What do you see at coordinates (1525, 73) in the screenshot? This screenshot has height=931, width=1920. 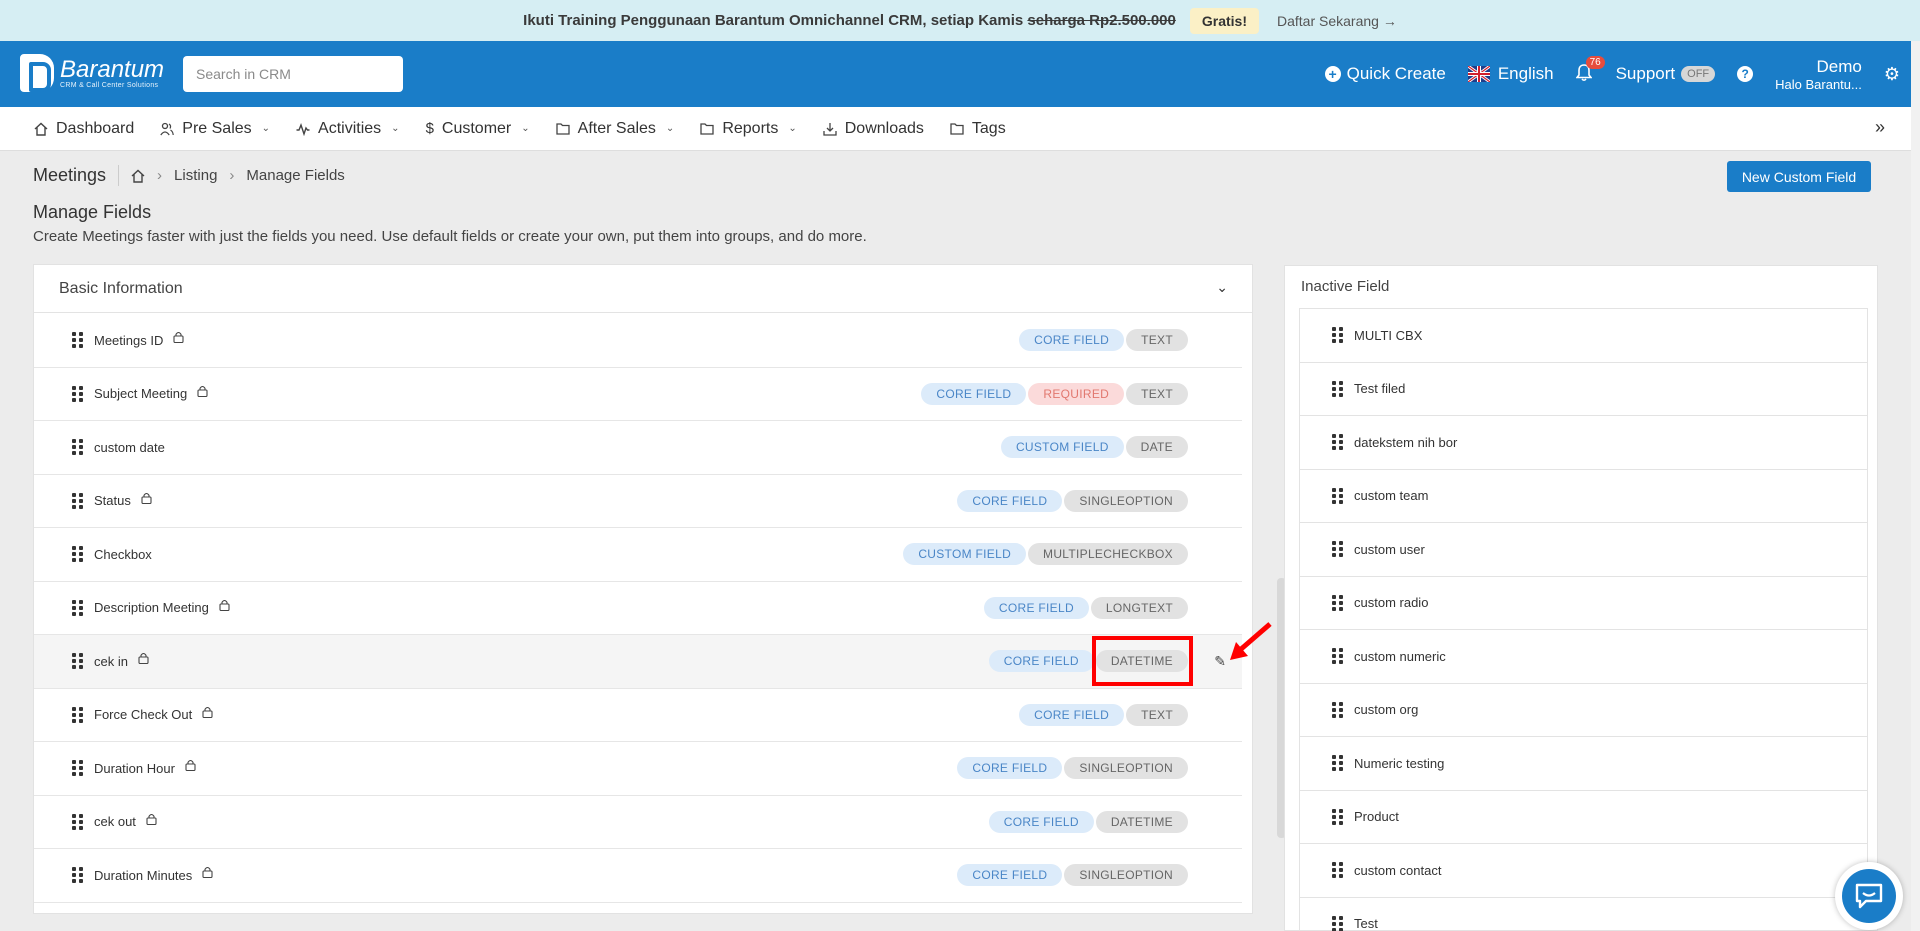 I see `language-label: English` at bounding box center [1525, 73].